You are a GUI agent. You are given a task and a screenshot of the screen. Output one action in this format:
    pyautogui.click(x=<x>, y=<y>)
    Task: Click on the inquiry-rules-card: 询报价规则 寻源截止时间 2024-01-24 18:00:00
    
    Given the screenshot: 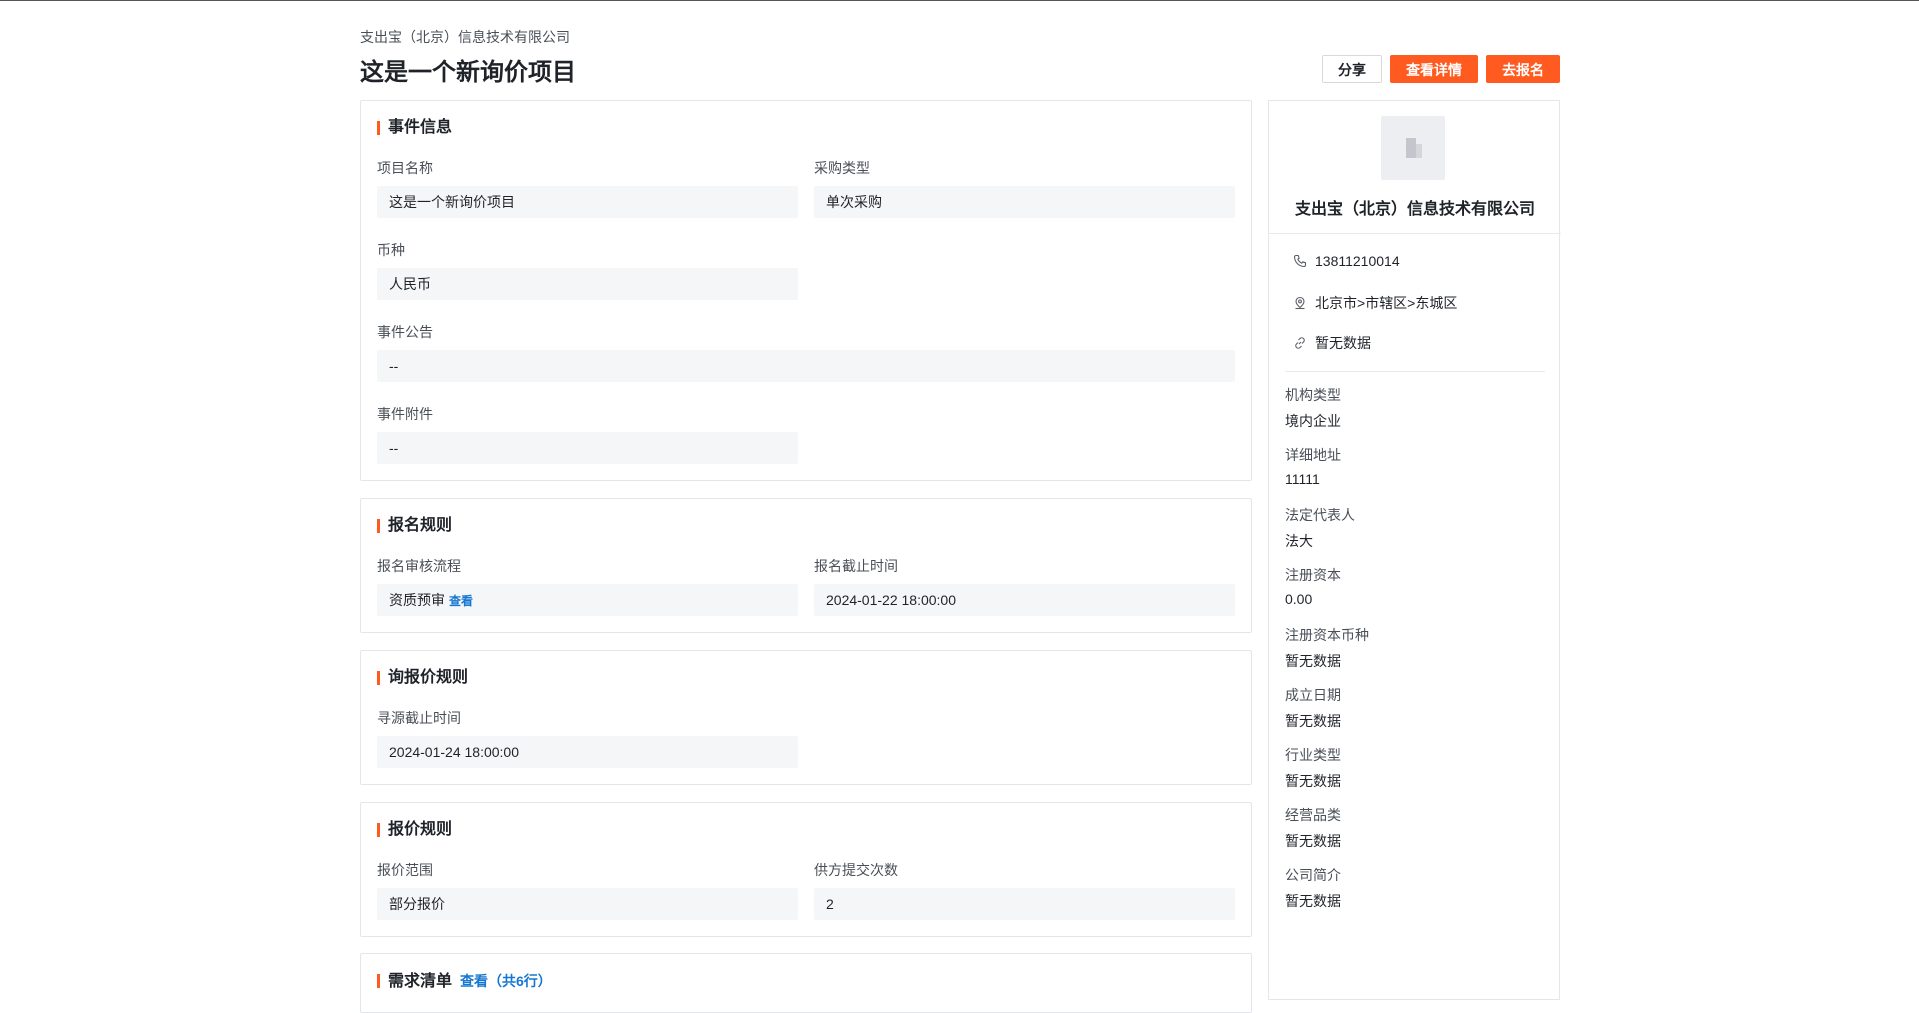 What is the action you would take?
    pyautogui.click(x=806, y=717)
    